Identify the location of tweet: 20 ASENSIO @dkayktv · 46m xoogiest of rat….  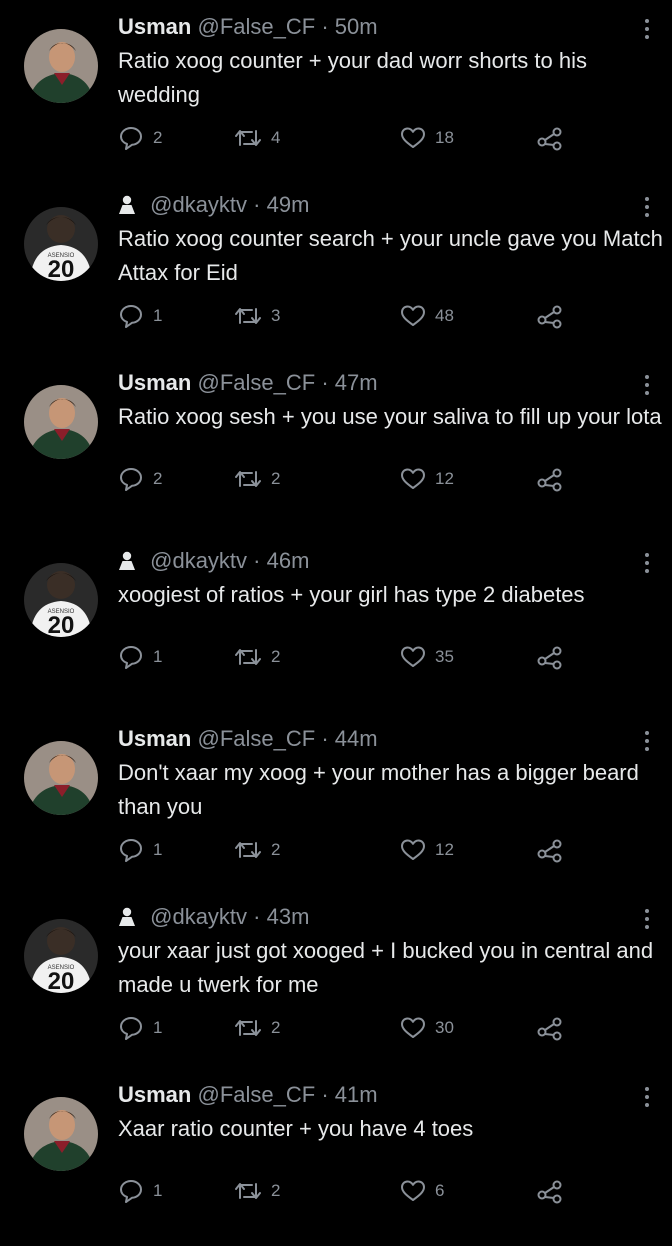
(336, 623).